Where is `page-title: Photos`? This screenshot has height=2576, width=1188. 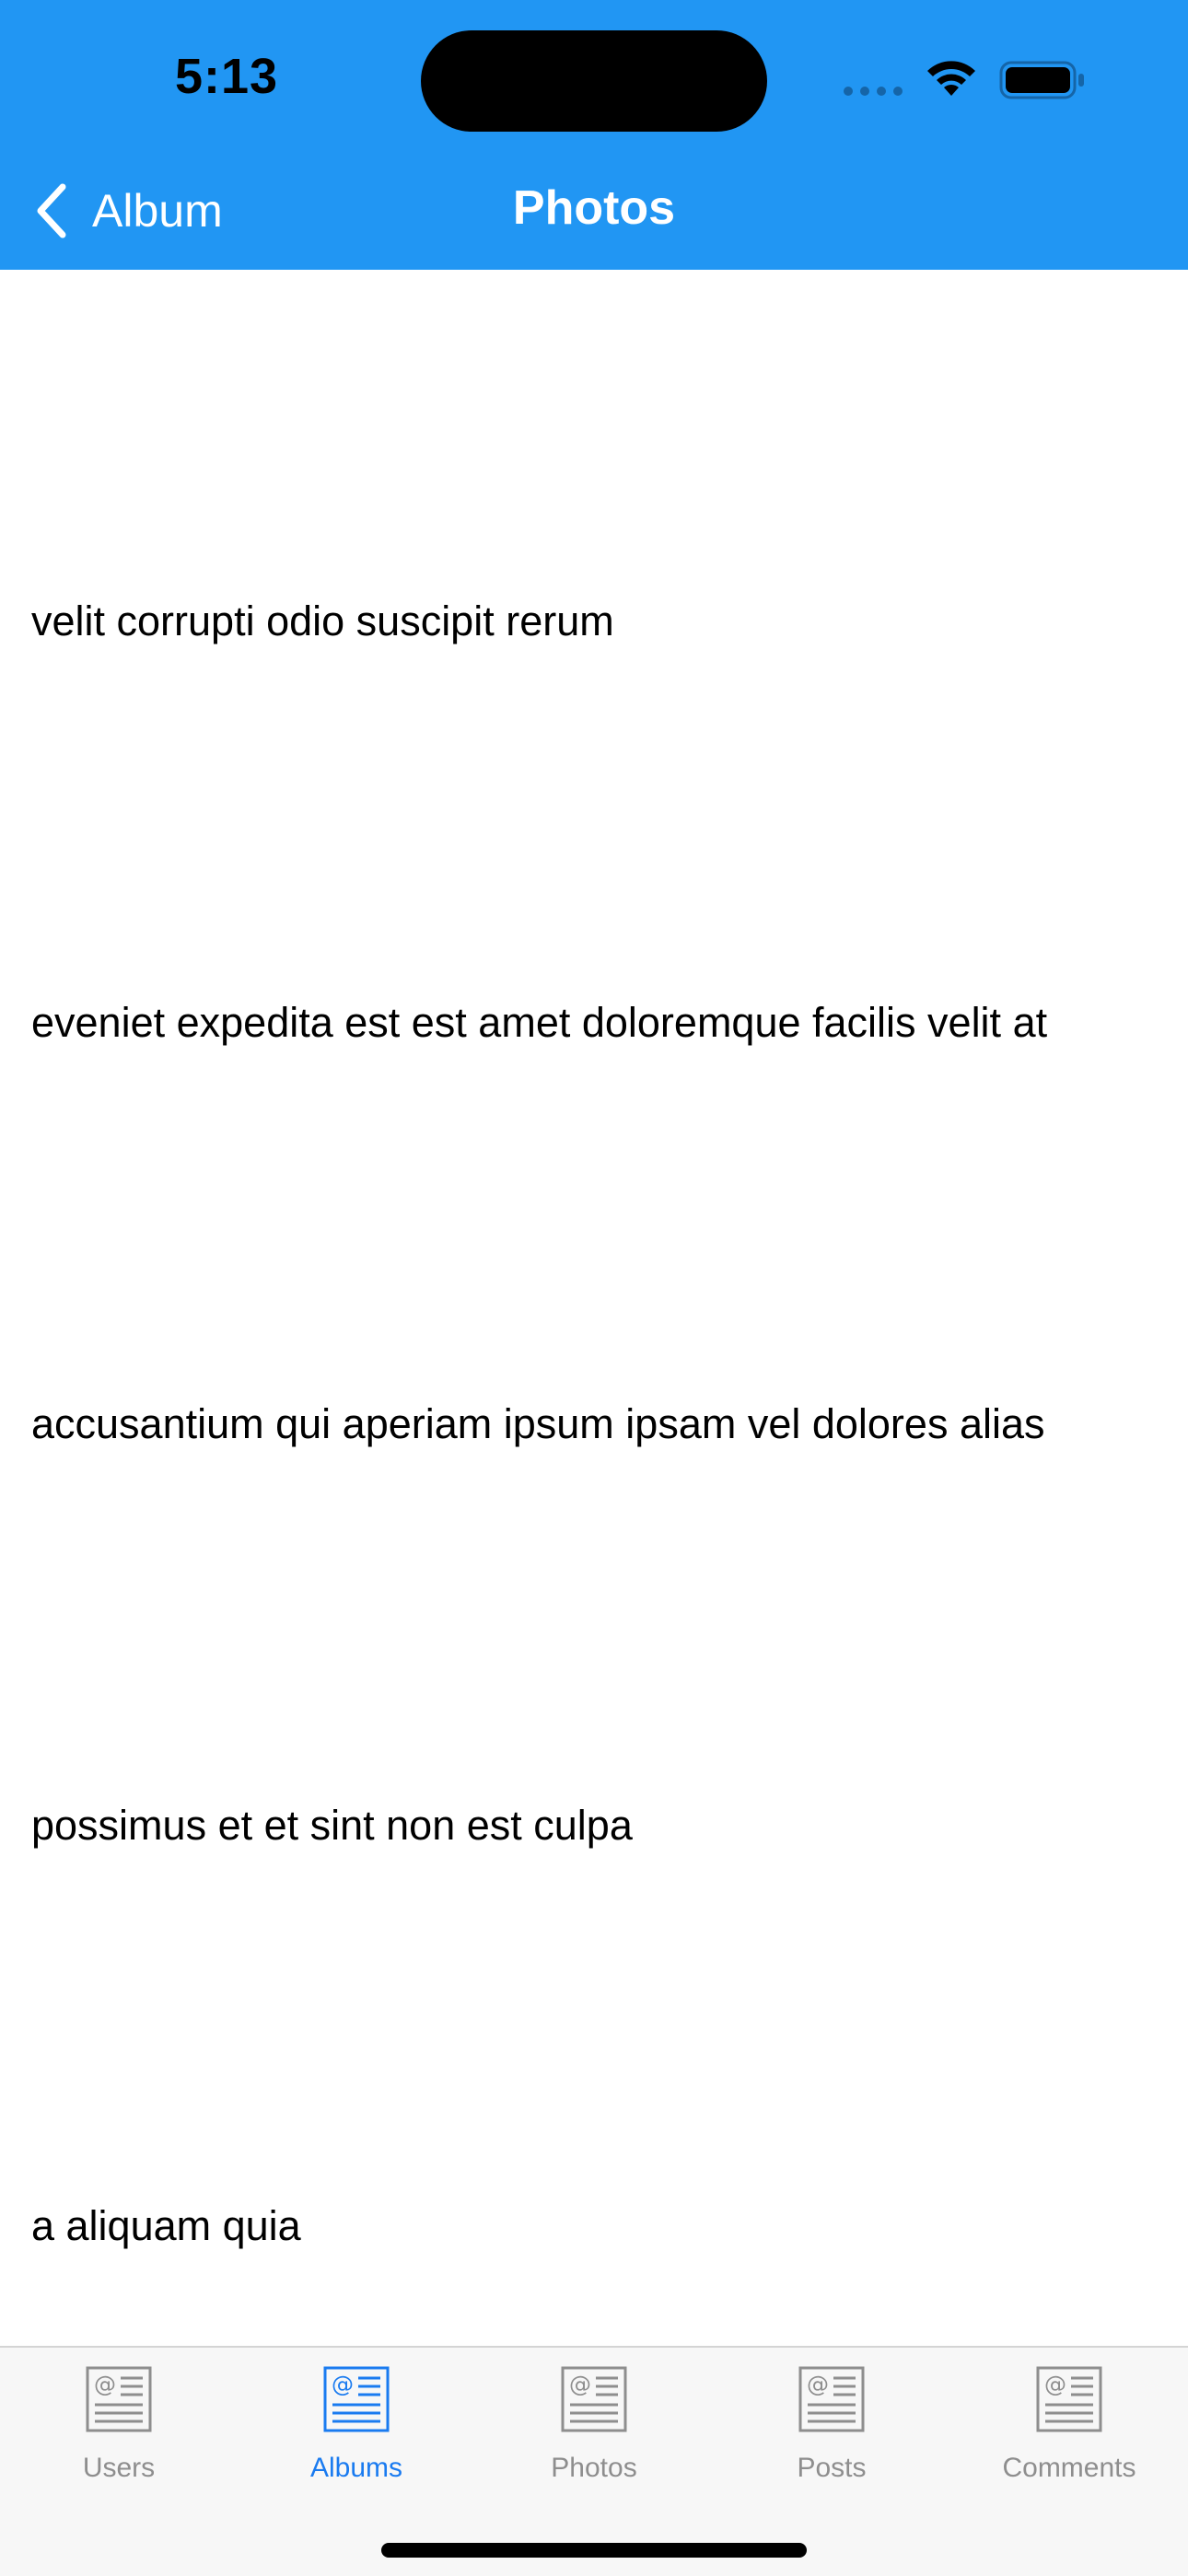 page-title: Photos is located at coordinates (594, 208).